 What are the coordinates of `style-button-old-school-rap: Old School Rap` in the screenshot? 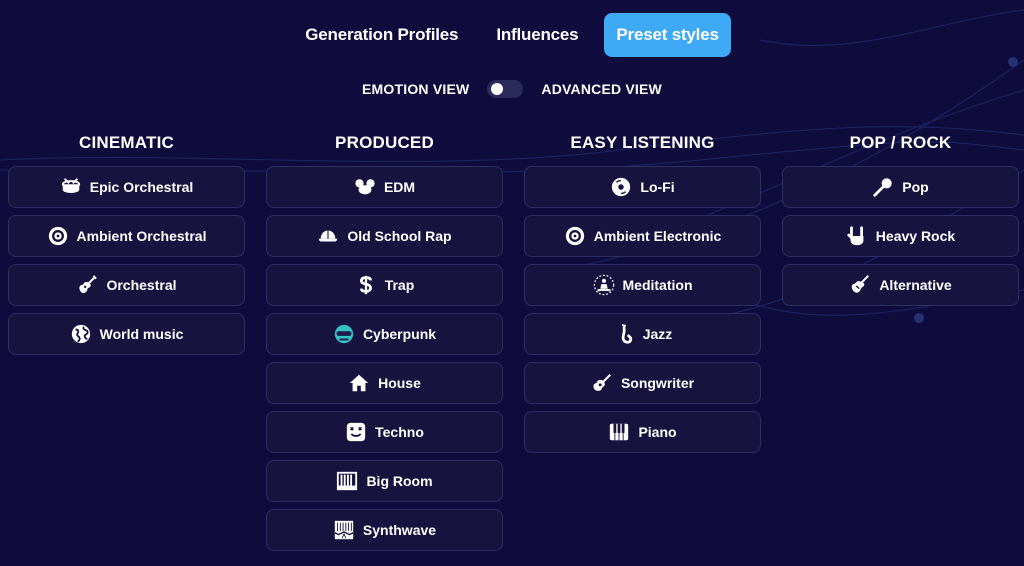 It's located at (384, 236).